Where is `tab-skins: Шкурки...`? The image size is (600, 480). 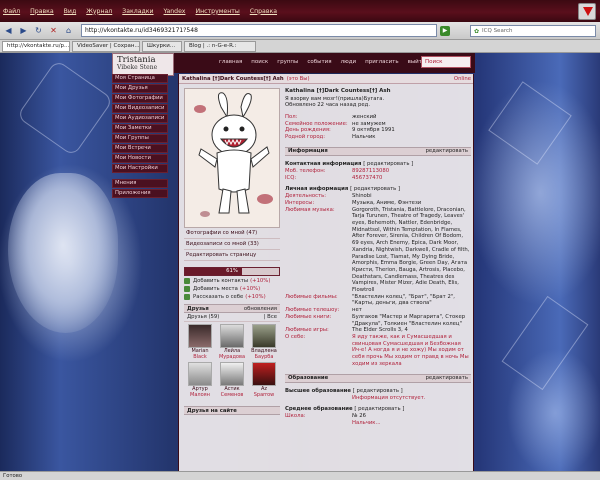
tab-skins: Шкурки... is located at coordinates (162, 46).